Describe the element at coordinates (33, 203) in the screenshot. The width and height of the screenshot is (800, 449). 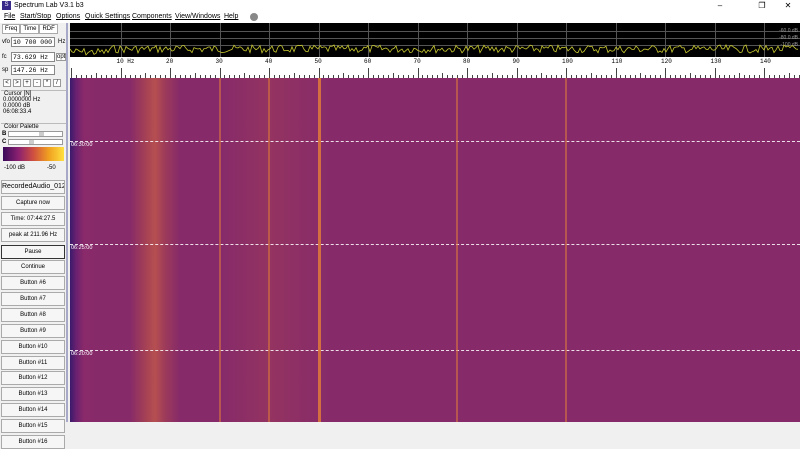
I see `panel-button: Capture now` at that location.